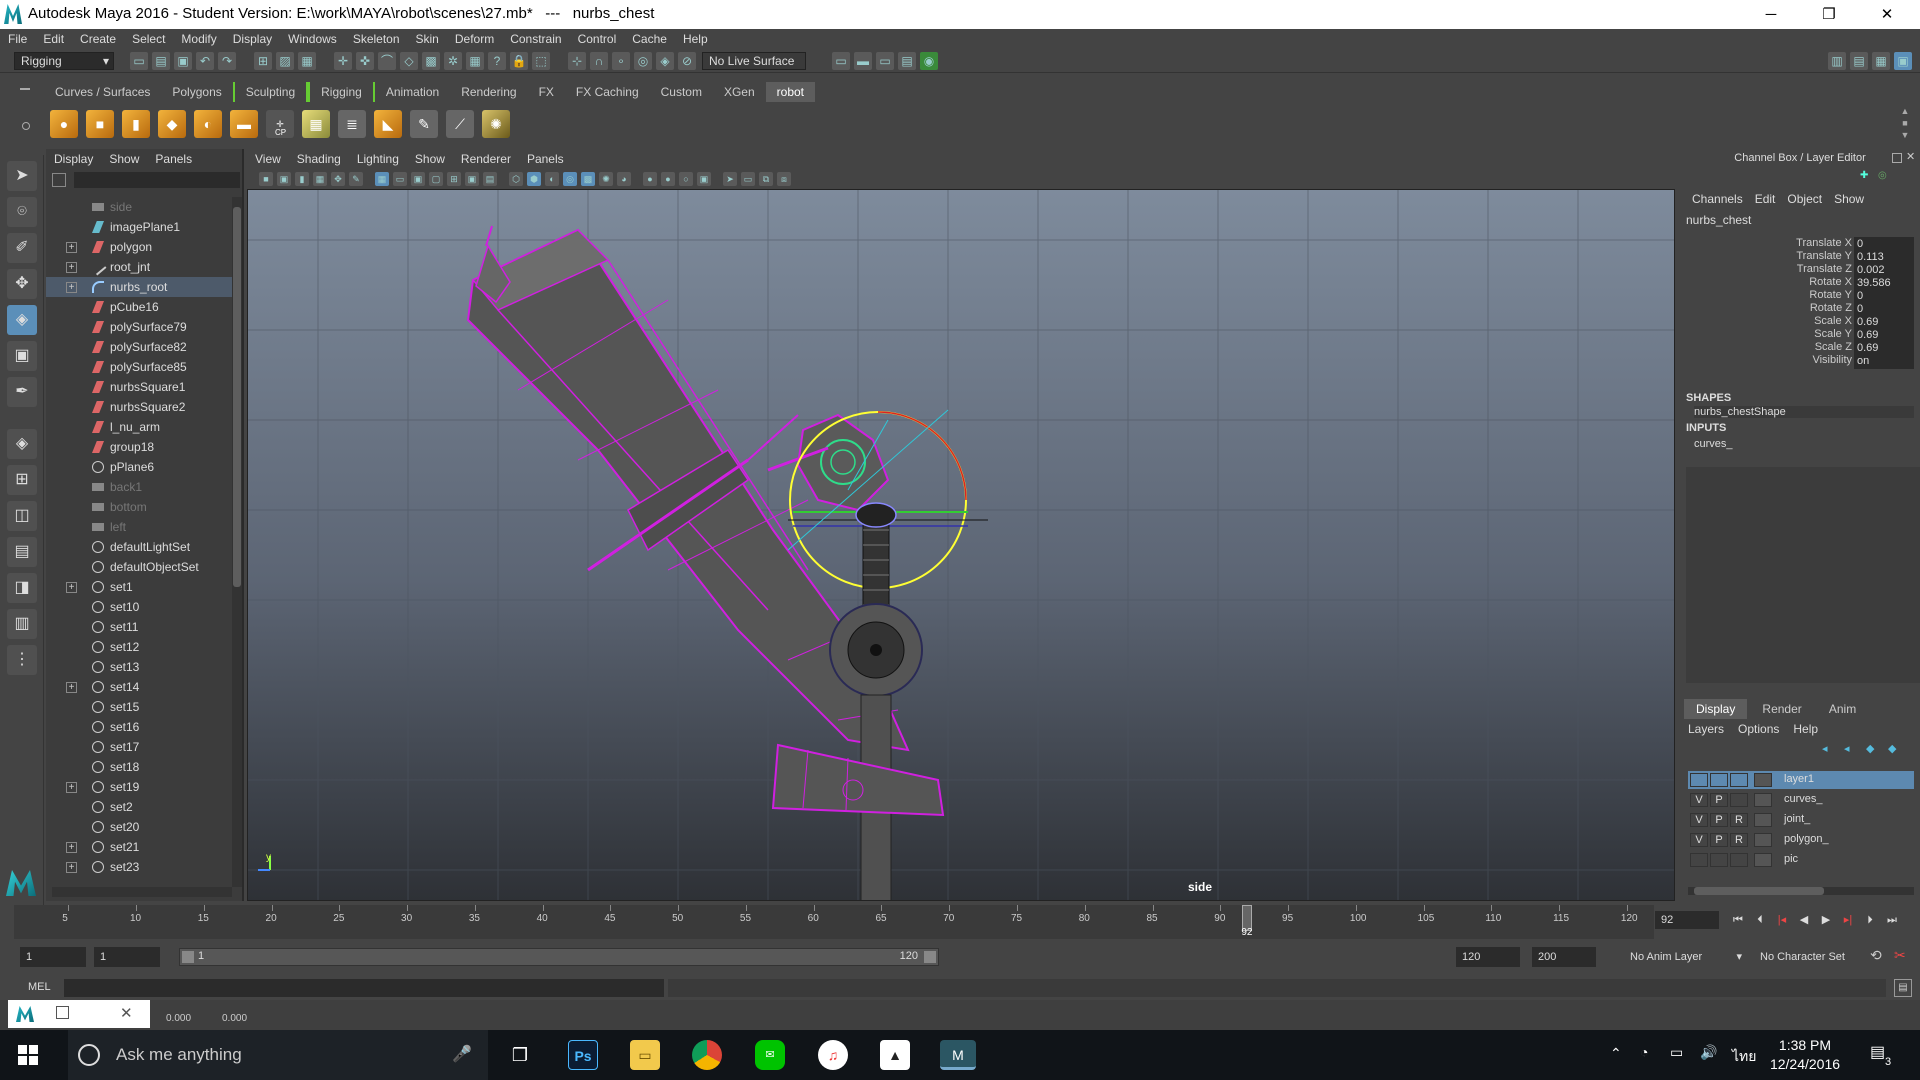 This screenshot has width=1920, height=1080. Describe the element at coordinates (643, 60) in the screenshot. I see `snap-view-icon: ◎` at that location.